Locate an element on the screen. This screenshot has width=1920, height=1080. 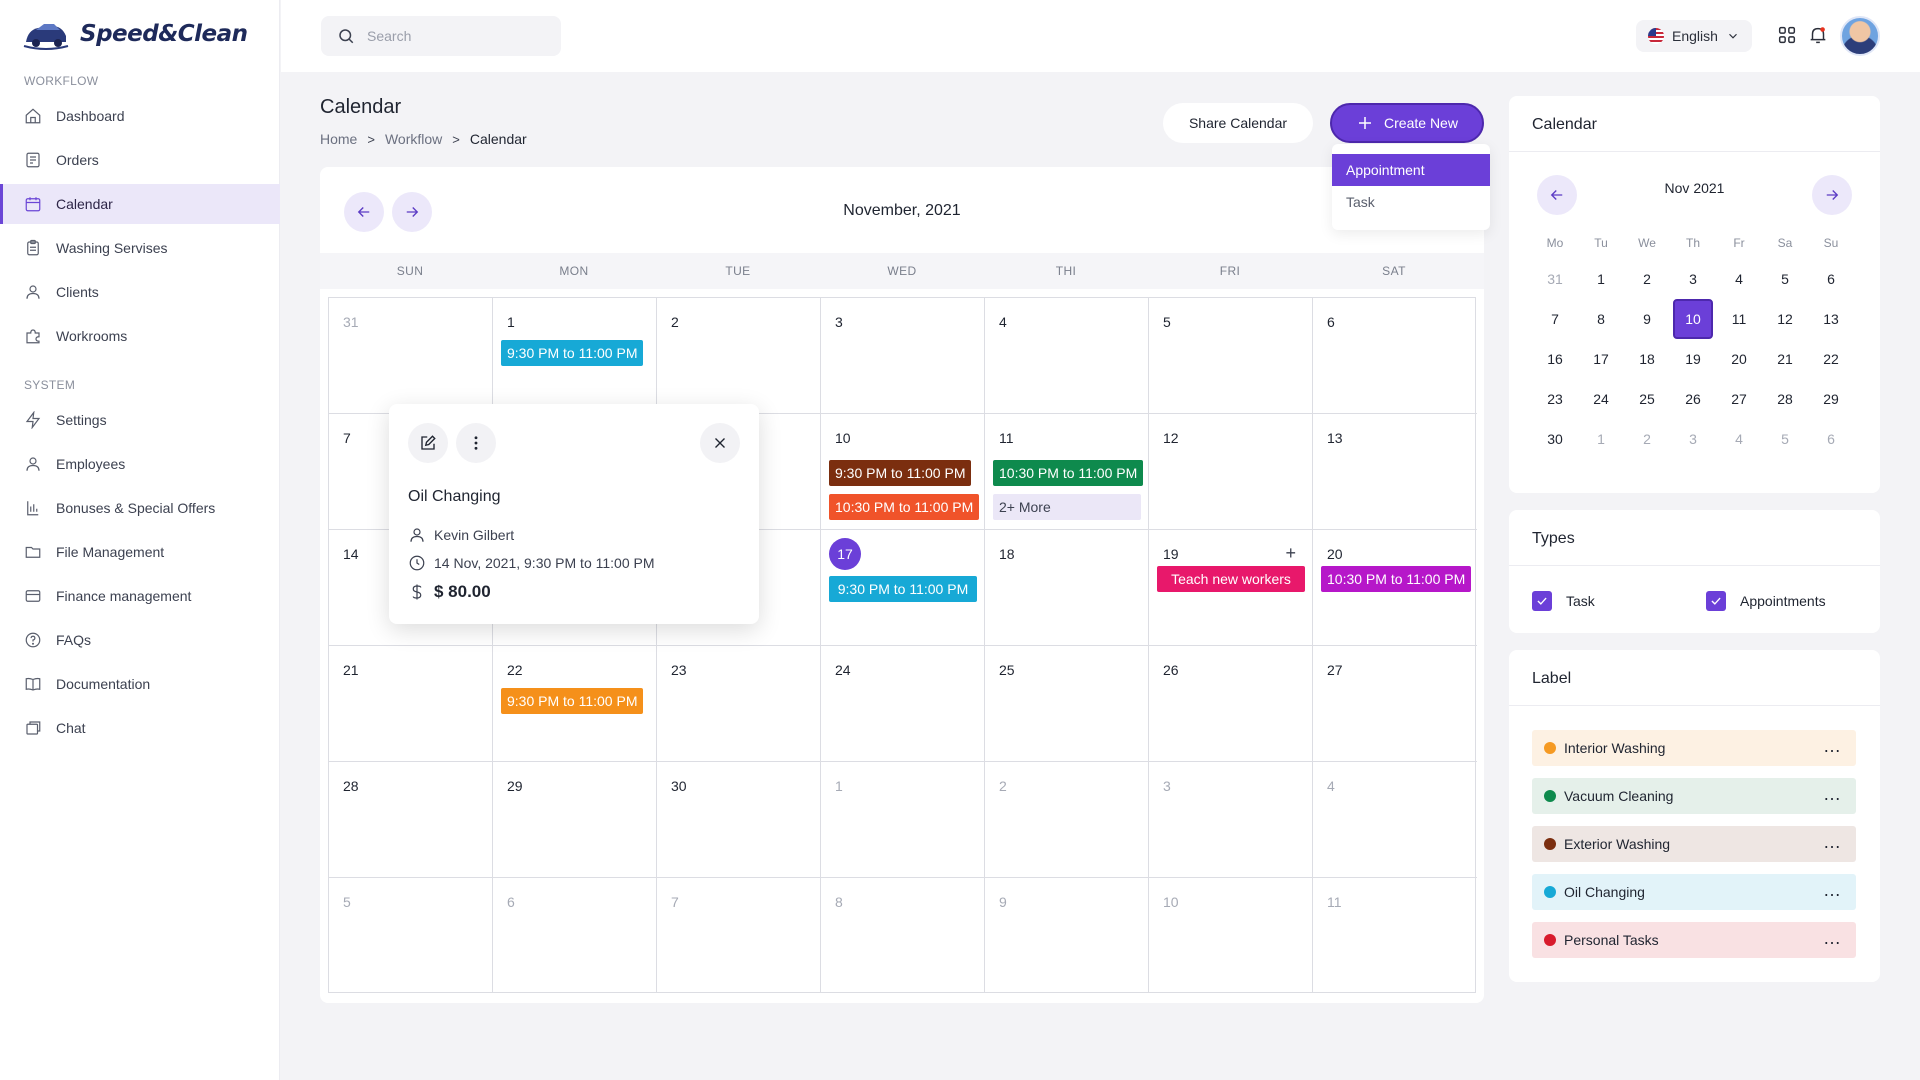
mini-day: 18 is located at coordinates (1647, 359).